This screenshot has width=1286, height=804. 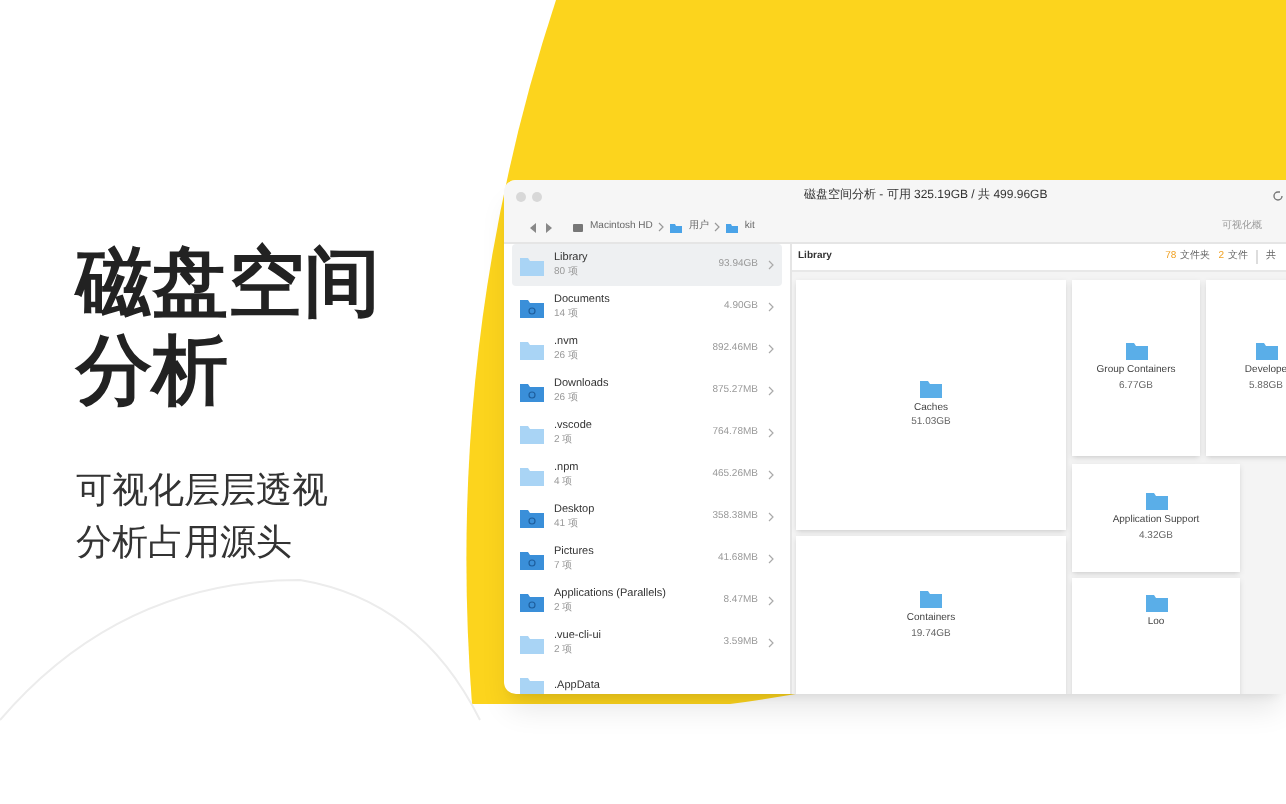 What do you see at coordinates (185, 543) in the screenshot?
I see `subtitle: 分析占用源头` at bounding box center [185, 543].